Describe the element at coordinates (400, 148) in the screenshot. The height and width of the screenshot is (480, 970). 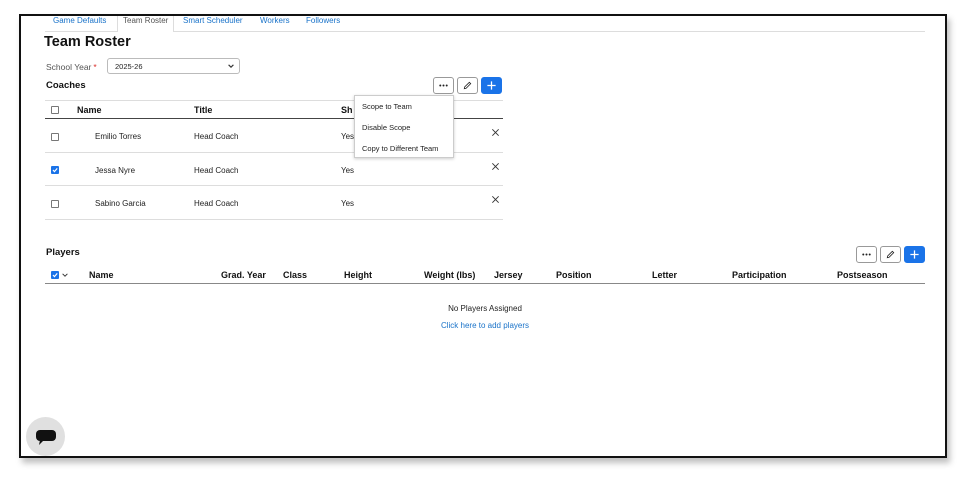
I see `menu-item-copy-to-different-team: Copy to Different Team` at that location.